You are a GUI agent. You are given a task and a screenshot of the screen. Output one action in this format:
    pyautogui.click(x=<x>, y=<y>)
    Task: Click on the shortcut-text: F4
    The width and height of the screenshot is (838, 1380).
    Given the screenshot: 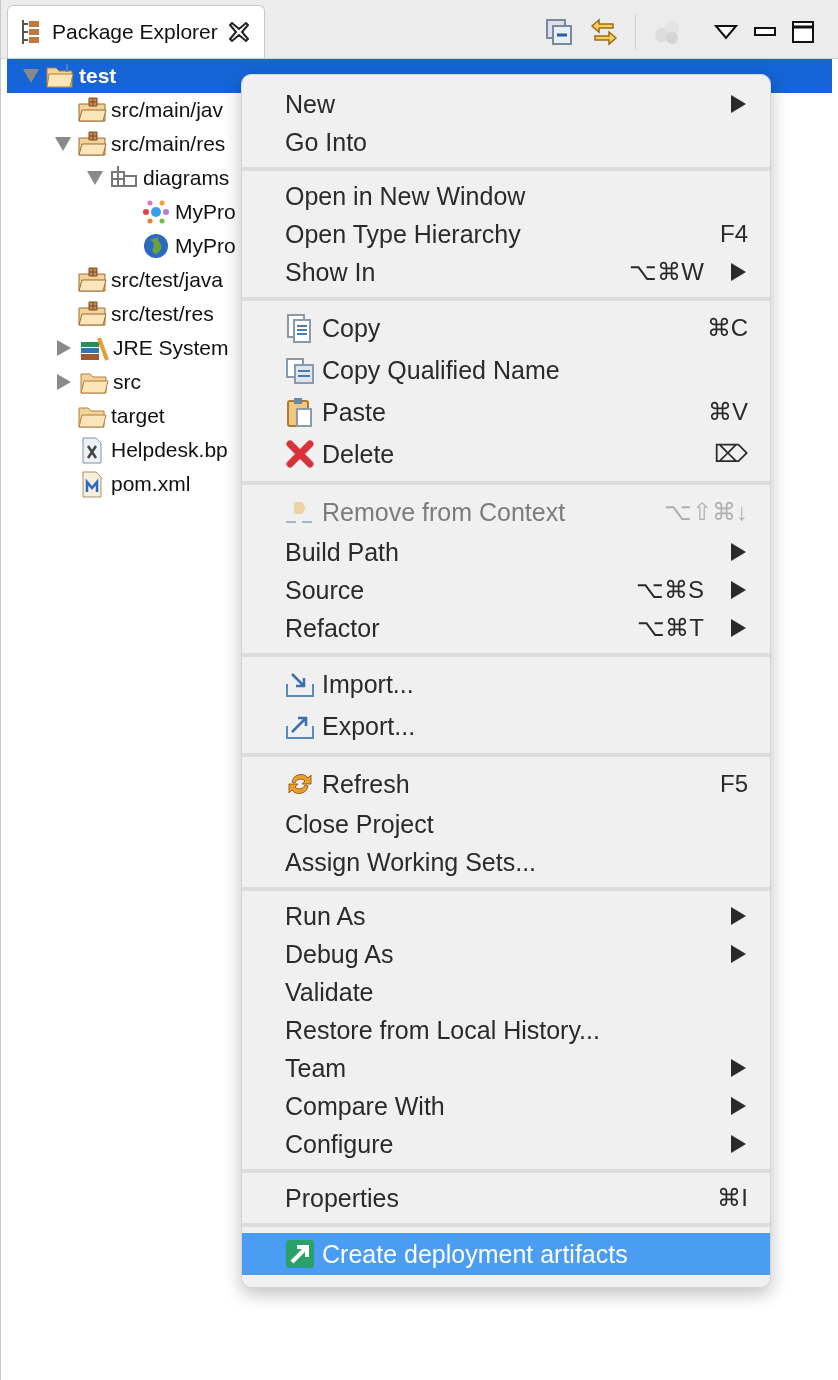 What is the action you would take?
    pyautogui.click(x=734, y=234)
    